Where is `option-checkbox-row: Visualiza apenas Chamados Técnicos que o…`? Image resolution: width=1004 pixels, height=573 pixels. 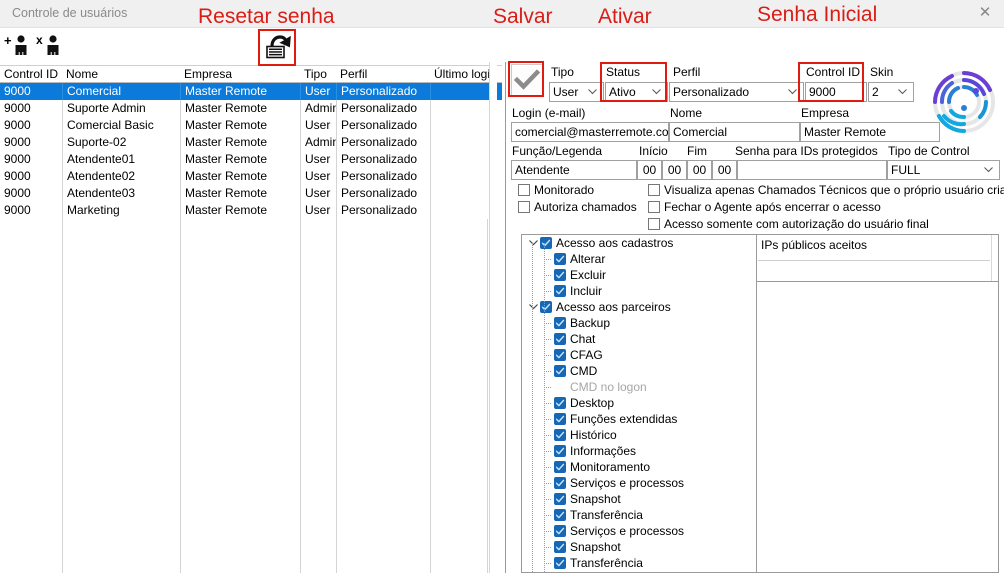 option-checkbox-row: Visualiza apenas Chamados Técnicos que o… is located at coordinates (826, 190).